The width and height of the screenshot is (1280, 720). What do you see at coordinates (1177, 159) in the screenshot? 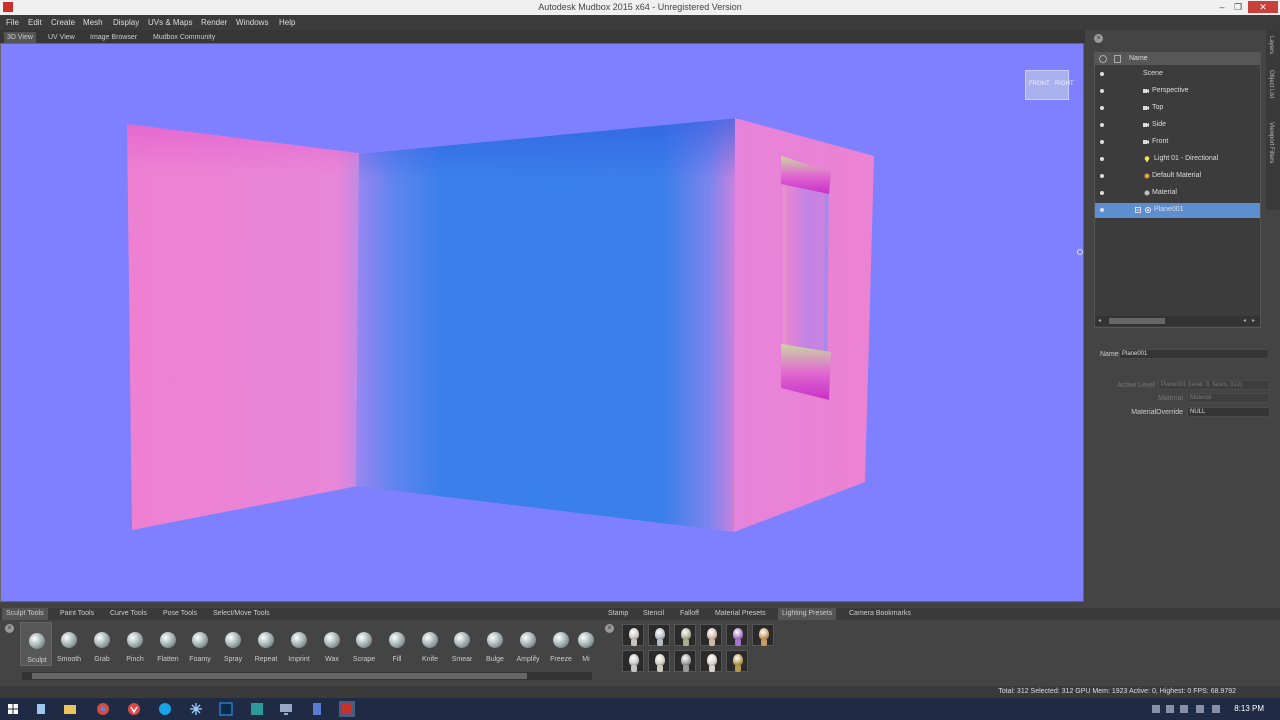
I see `object-row-light: Light 01 - Directional` at bounding box center [1177, 159].